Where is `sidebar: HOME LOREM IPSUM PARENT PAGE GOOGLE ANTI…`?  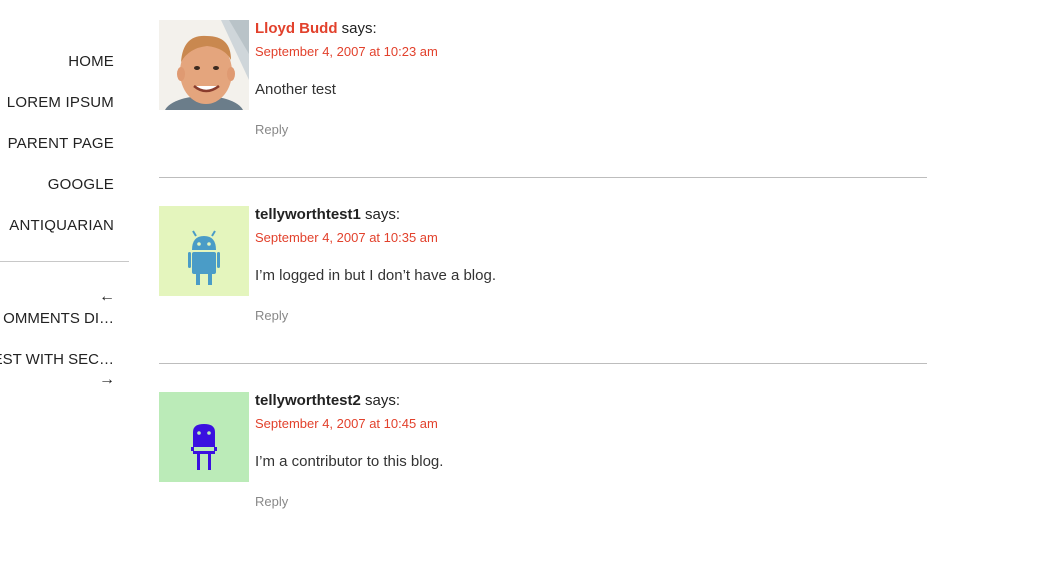 sidebar: HOME LOREM IPSUM PARENT PAGE GOOGLE ANTI… is located at coordinates (65, 260).